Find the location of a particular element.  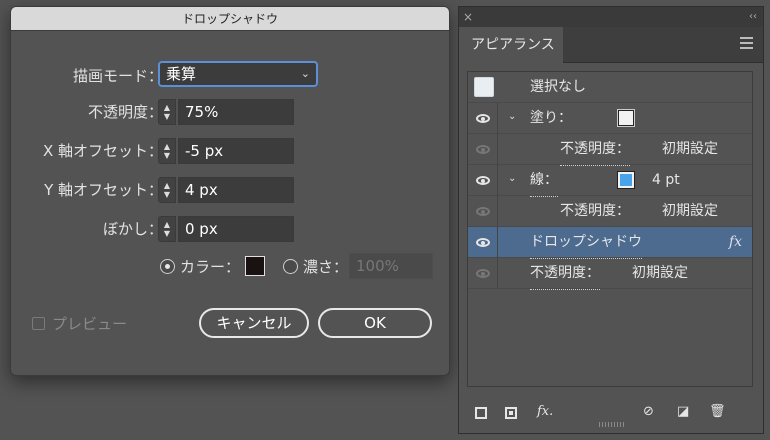

stroke-opacity-value: 初期設定 is located at coordinates (690, 211).